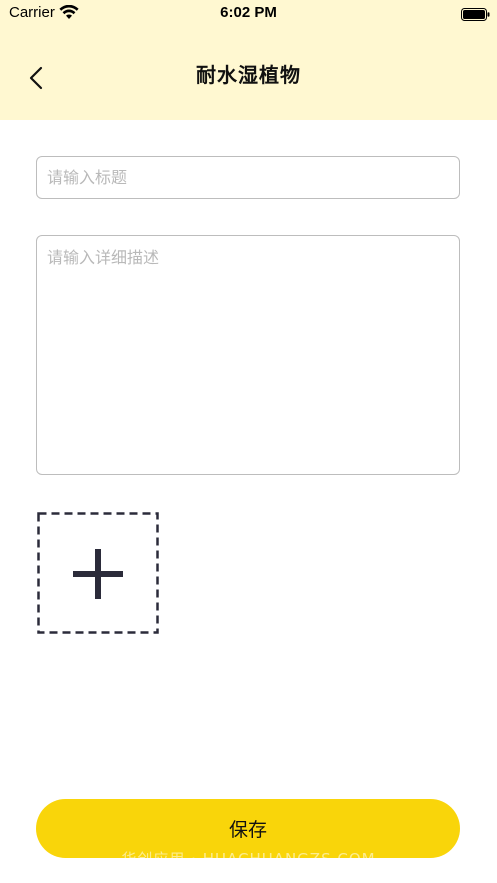 This screenshot has height=883, width=497. I want to click on plus-icon, so click(98, 573).